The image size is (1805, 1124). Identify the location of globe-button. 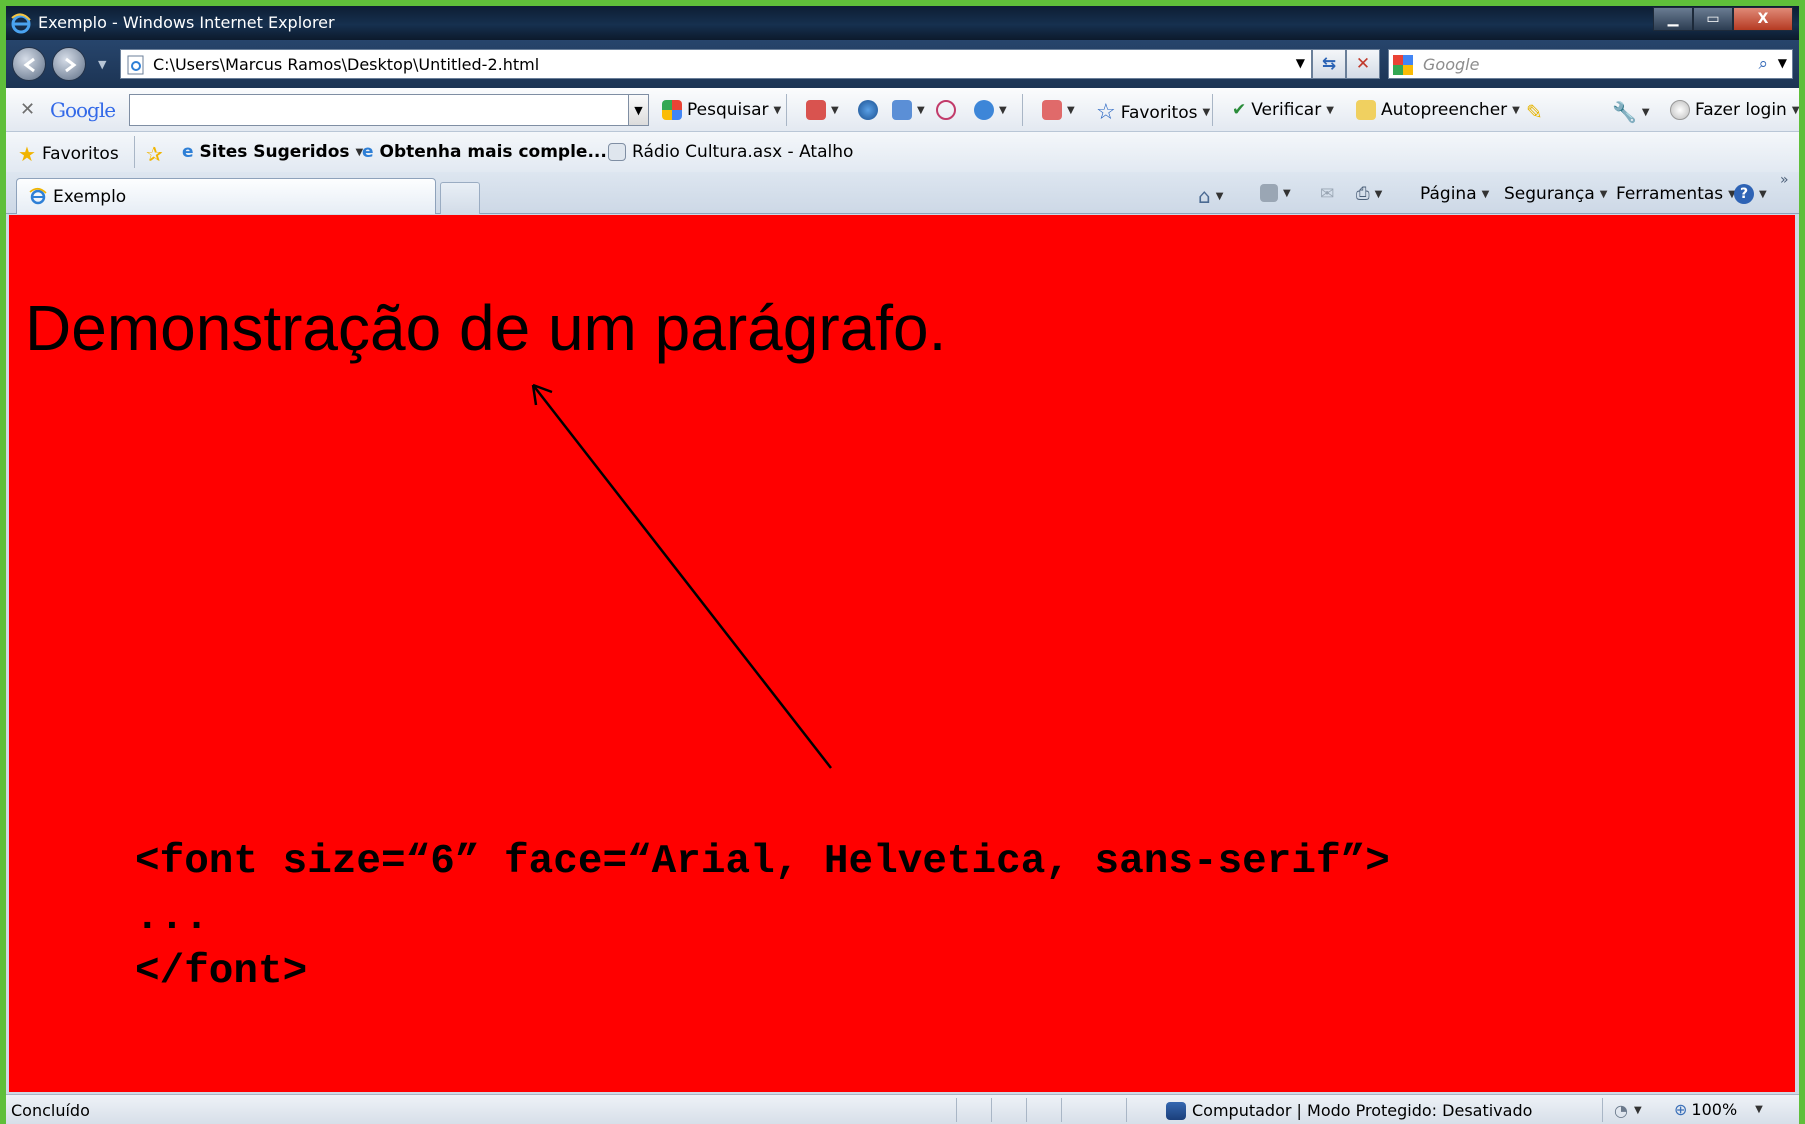
(868, 110).